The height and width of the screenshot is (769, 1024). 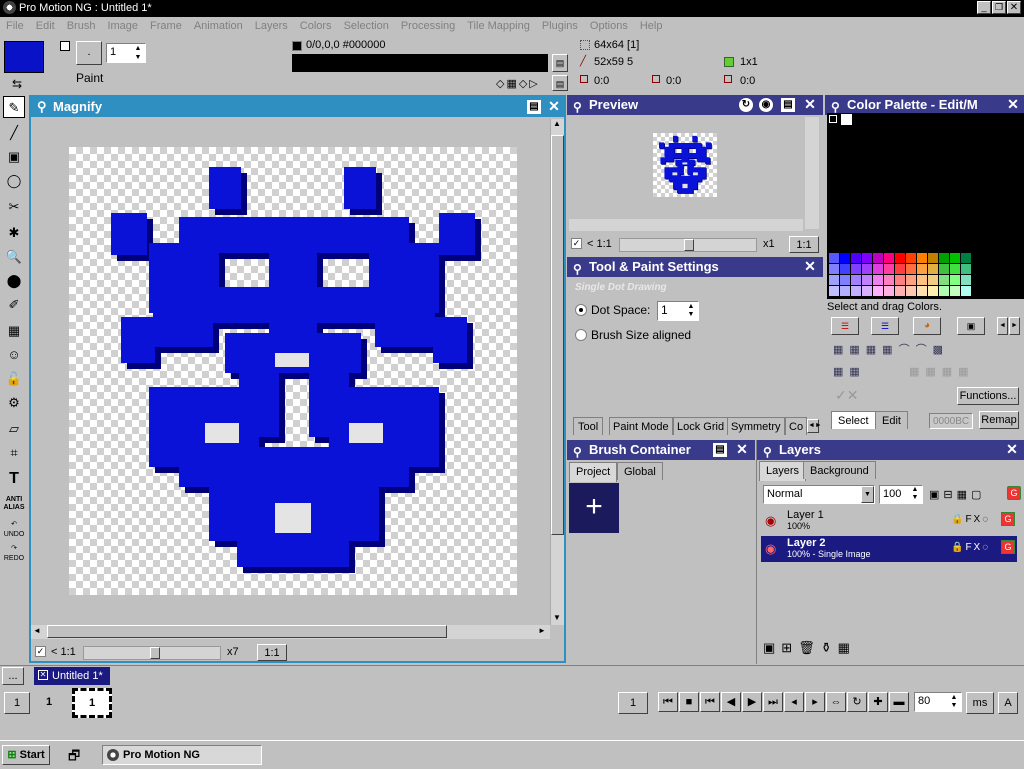 What do you see at coordinates (845, 326) in the screenshot?
I see `palette-bars-icon: ☰` at bounding box center [845, 326].